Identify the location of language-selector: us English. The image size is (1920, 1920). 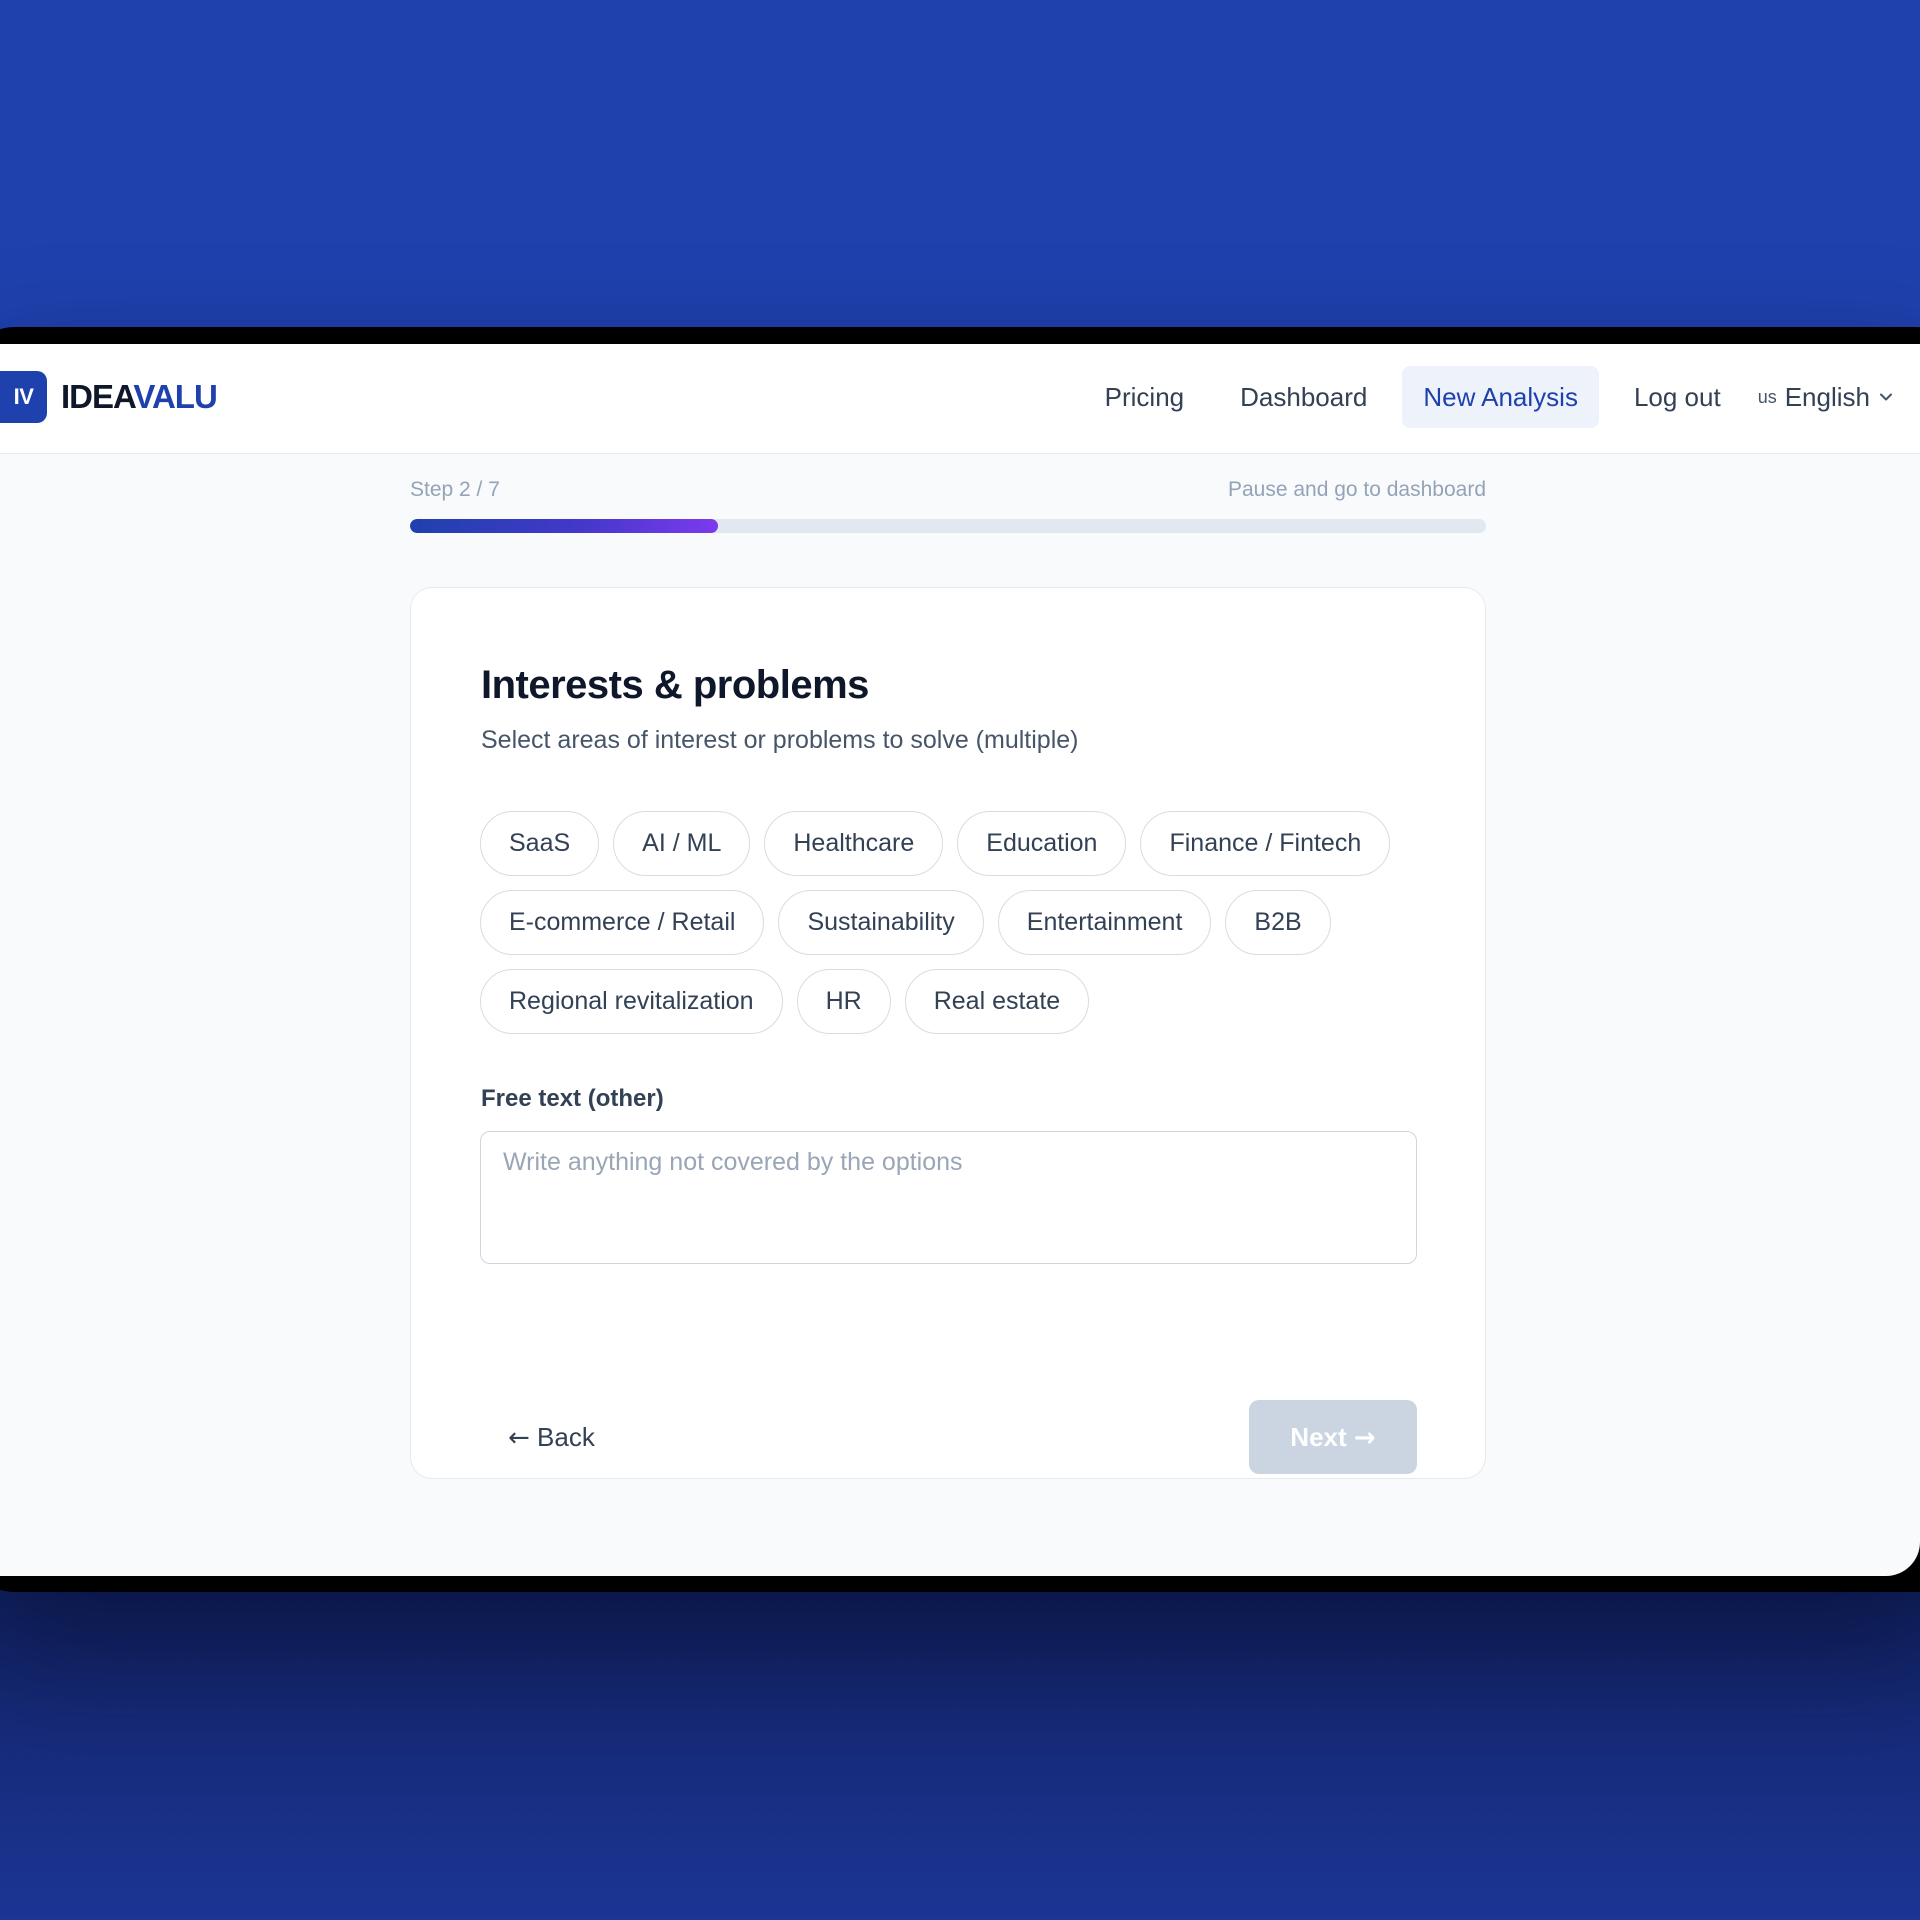
(1825, 397).